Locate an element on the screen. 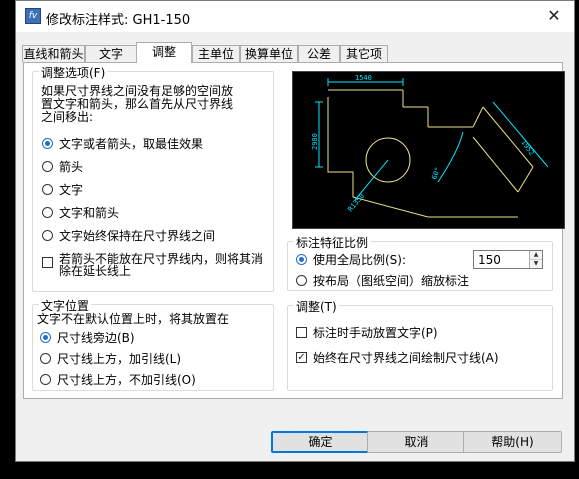 The width and height of the screenshot is (579, 479). preview-labels: 1540 2980 1952 R1350 60° is located at coordinates (423, 143).